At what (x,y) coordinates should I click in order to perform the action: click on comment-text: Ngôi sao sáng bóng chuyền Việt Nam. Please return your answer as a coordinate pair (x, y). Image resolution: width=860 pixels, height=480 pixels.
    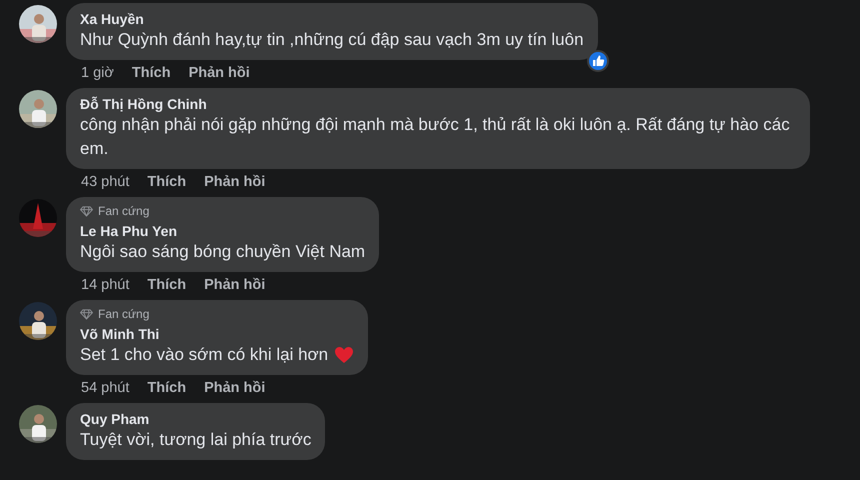
    Looking at the image, I should click on (223, 252).